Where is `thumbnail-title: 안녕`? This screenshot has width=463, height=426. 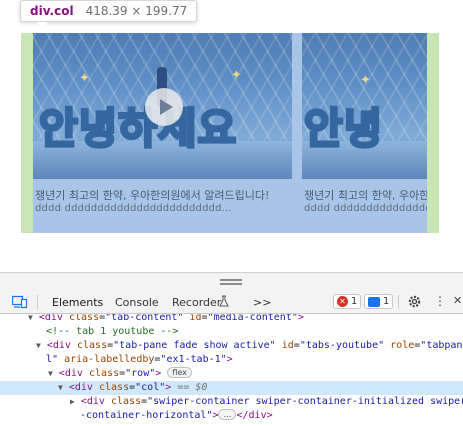 thumbnail-title: 안녕 is located at coordinates (343, 129).